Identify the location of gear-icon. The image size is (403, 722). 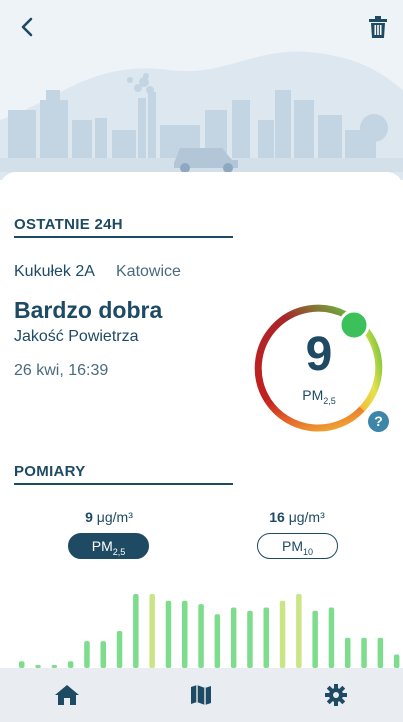
(335, 695).